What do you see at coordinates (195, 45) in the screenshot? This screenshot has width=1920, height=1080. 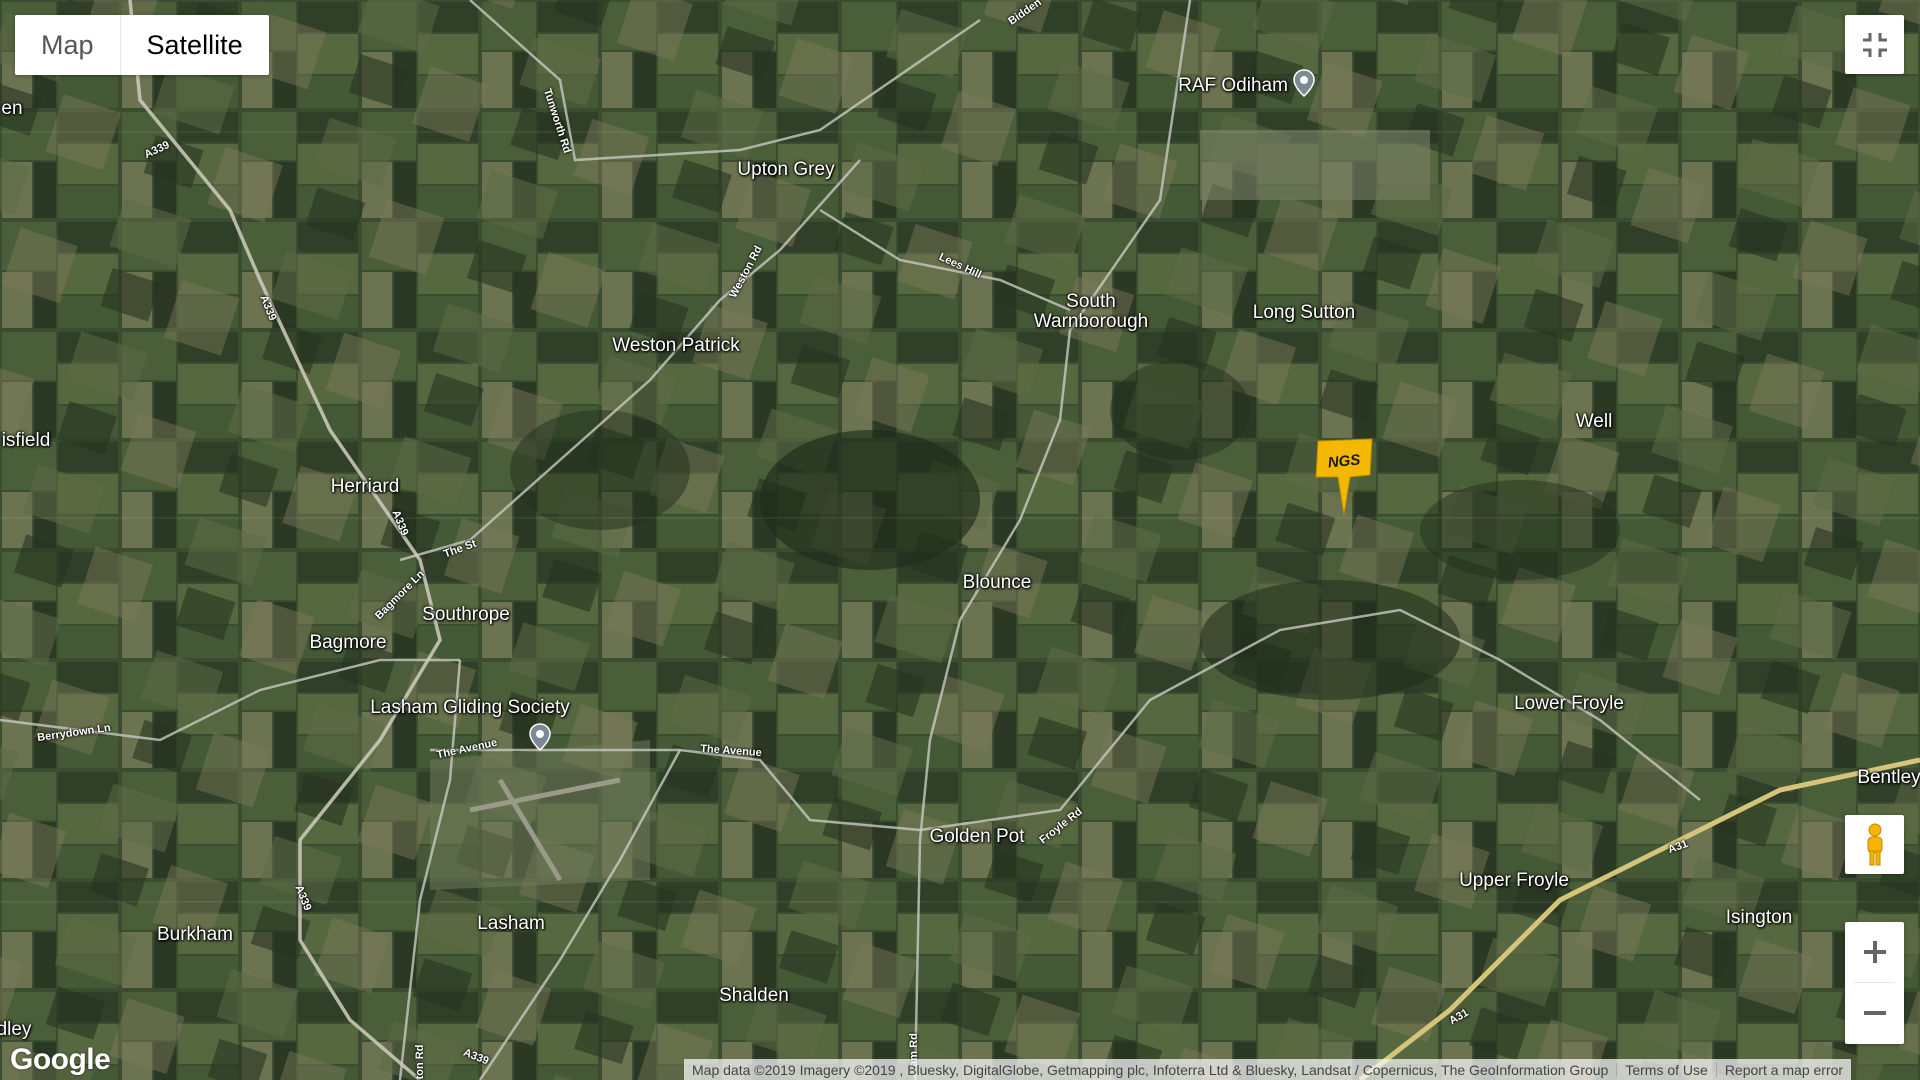 I see `map-type-satellite-button: Satellite` at bounding box center [195, 45].